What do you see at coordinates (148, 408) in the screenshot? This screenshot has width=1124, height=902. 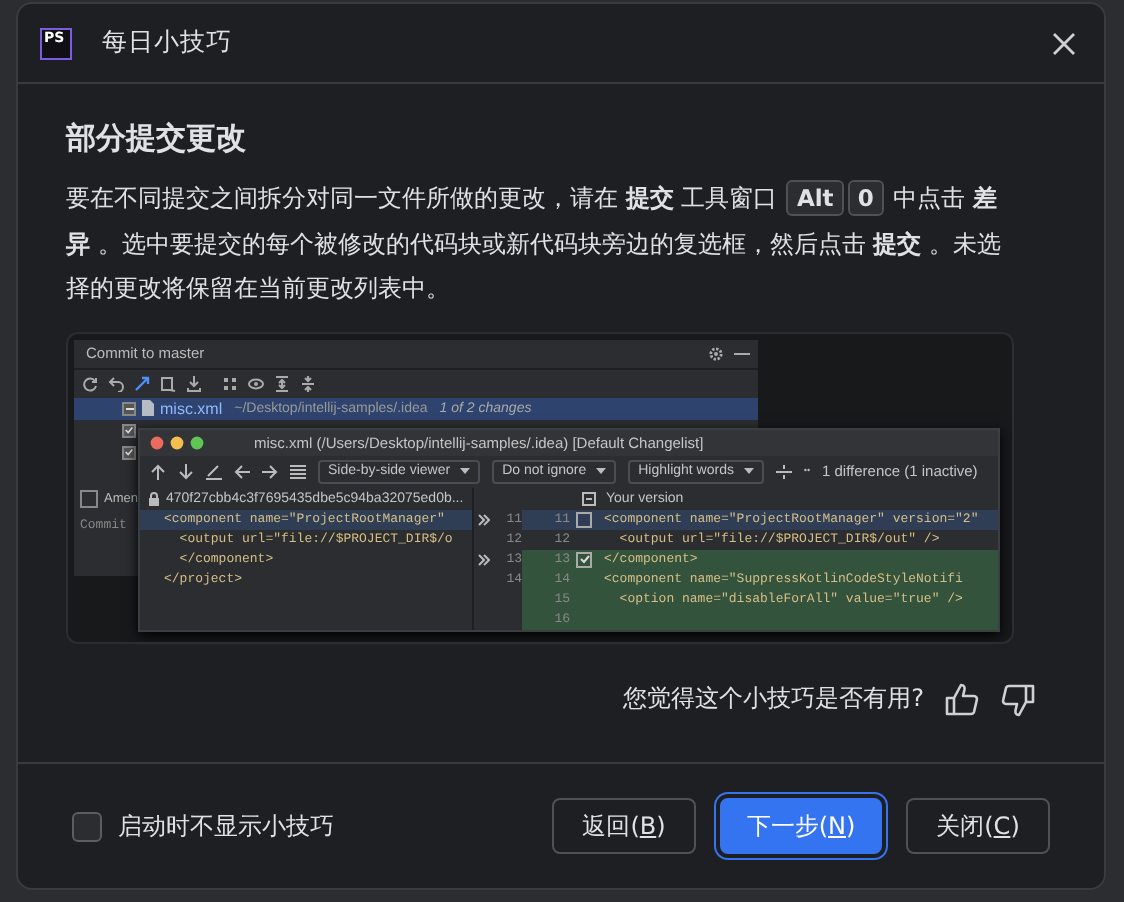 I see `file-icon` at bounding box center [148, 408].